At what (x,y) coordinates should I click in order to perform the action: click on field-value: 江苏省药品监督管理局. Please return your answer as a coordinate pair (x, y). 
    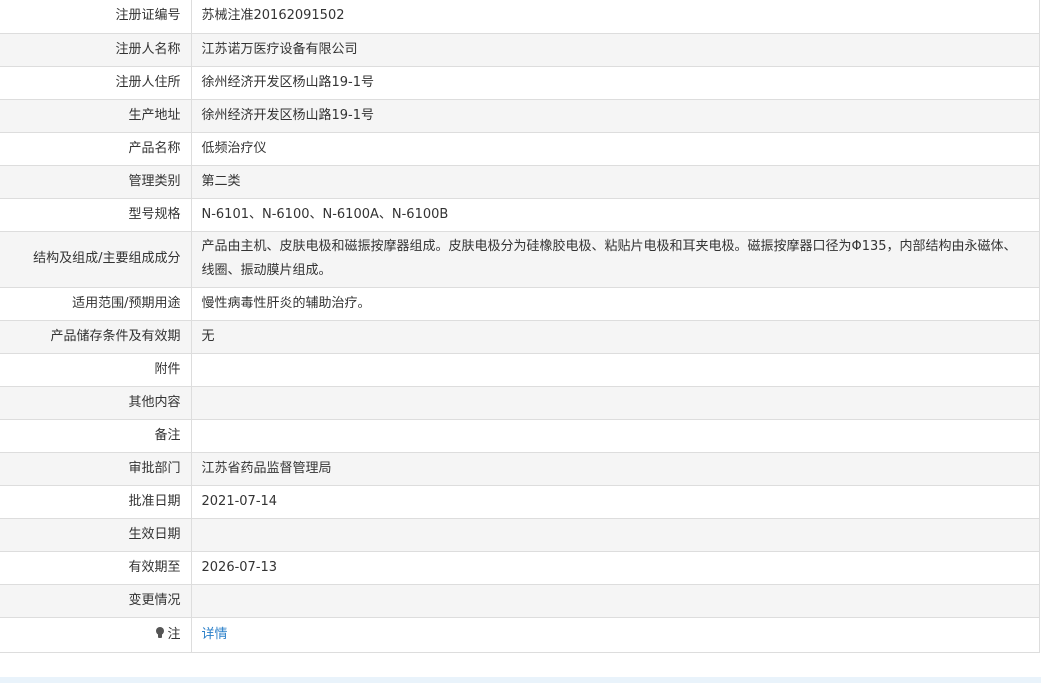
    Looking at the image, I should click on (615, 468).